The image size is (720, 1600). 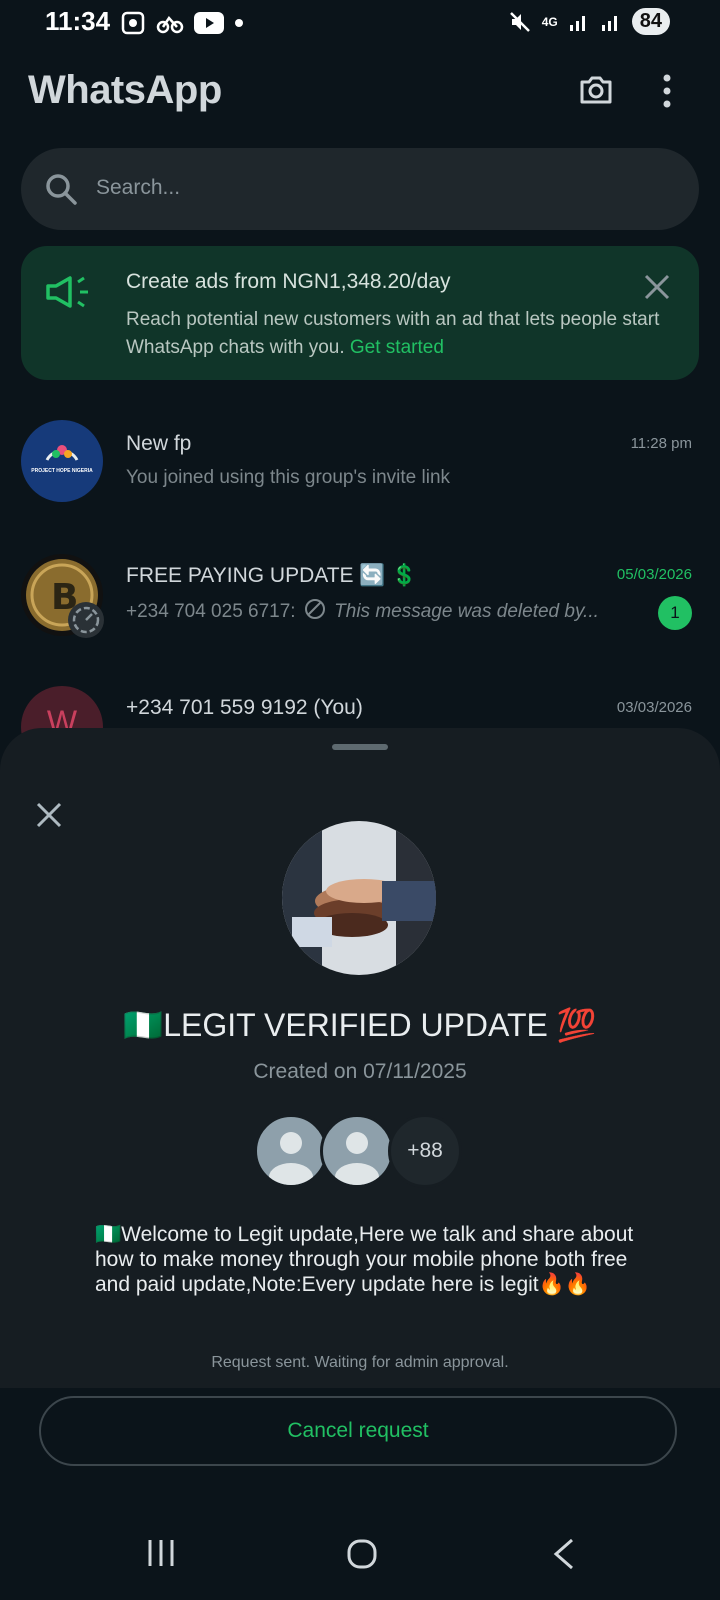 I want to click on chat-name: New fp, so click(x=158, y=444).